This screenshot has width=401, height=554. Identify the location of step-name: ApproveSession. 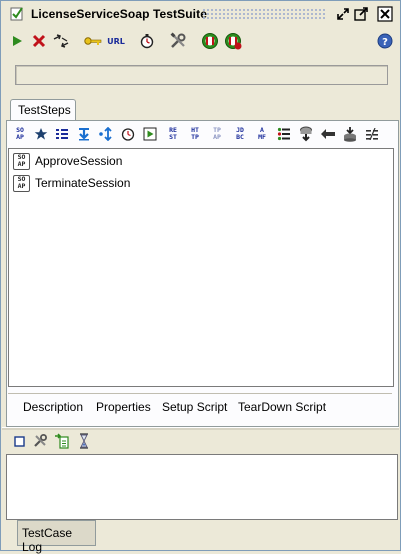
(79, 161).